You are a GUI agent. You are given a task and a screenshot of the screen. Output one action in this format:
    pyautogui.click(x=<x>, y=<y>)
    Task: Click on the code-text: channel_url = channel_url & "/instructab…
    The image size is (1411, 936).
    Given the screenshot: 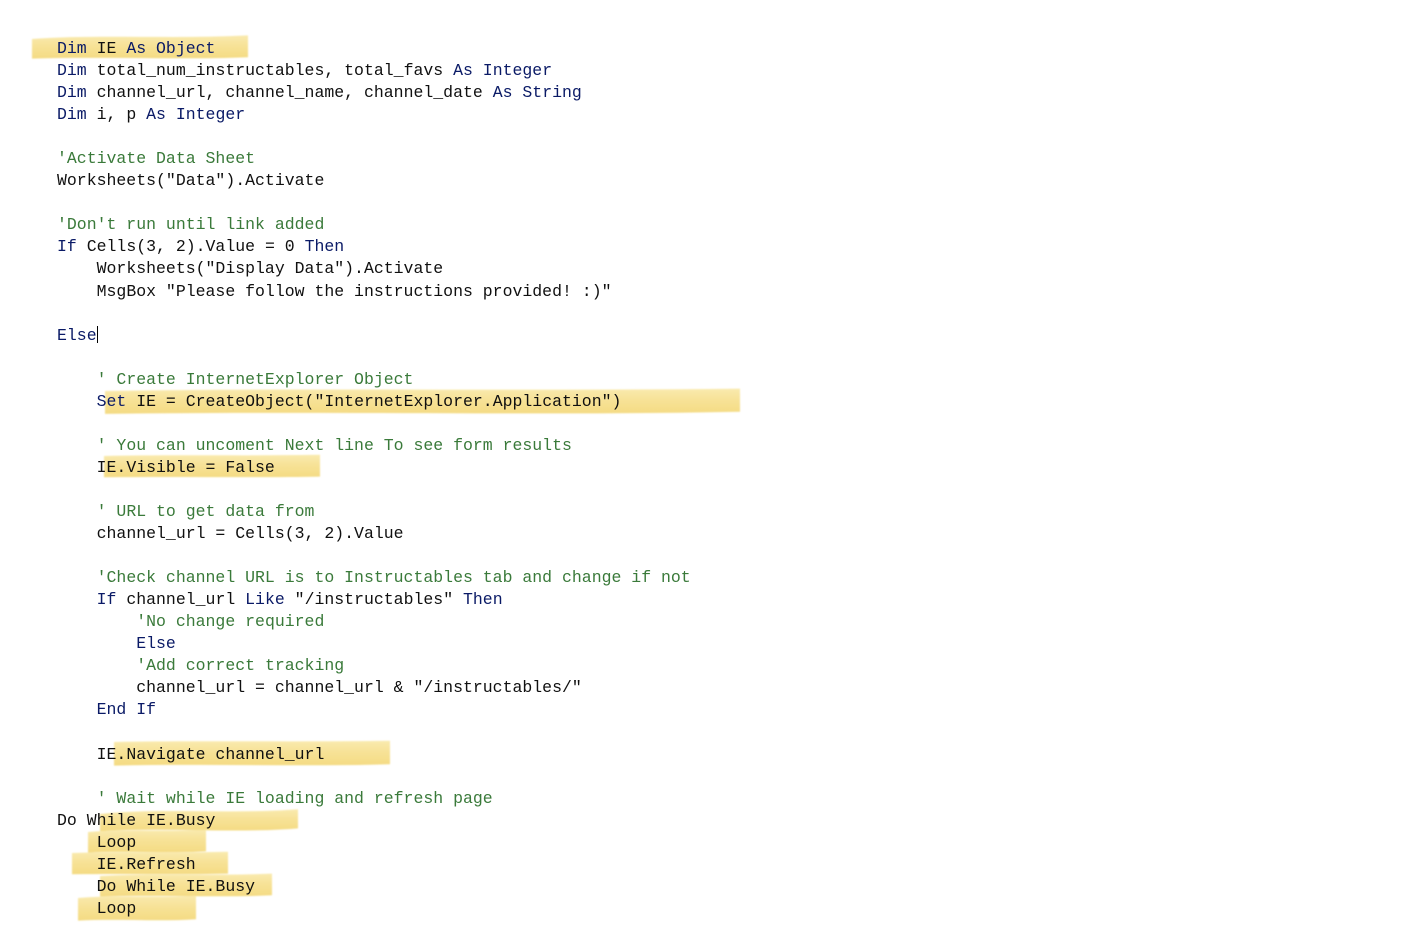 What is the action you would take?
    pyautogui.click(x=359, y=688)
    